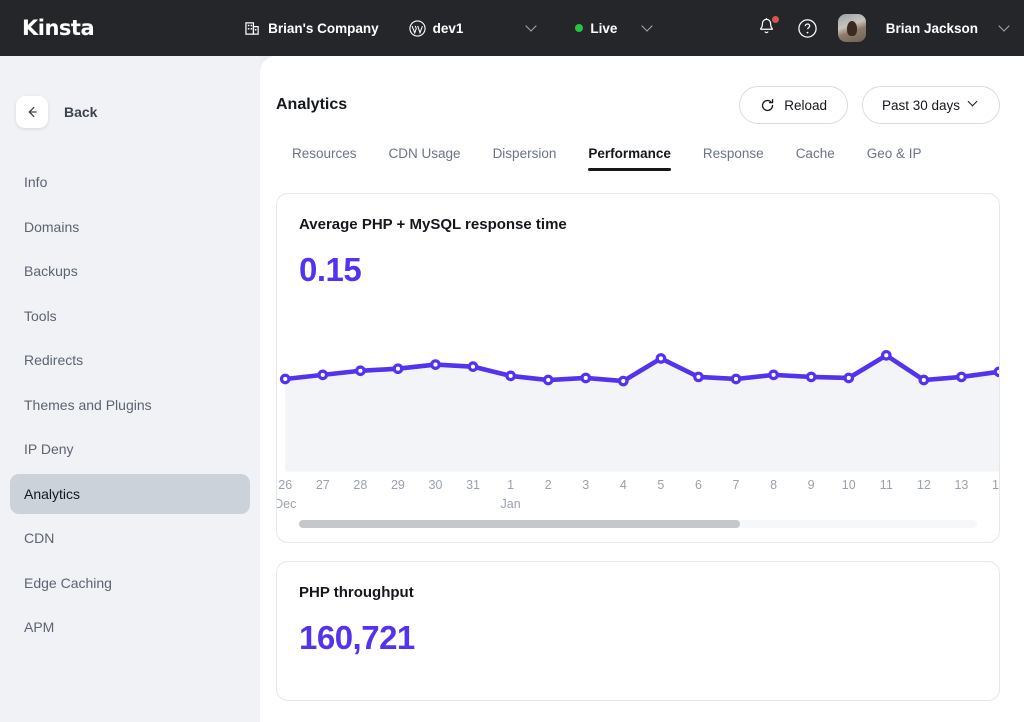 Image resolution: width=1024 pixels, height=722 pixels. I want to click on sidebar-item-domains: Domains, so click(130, 227).